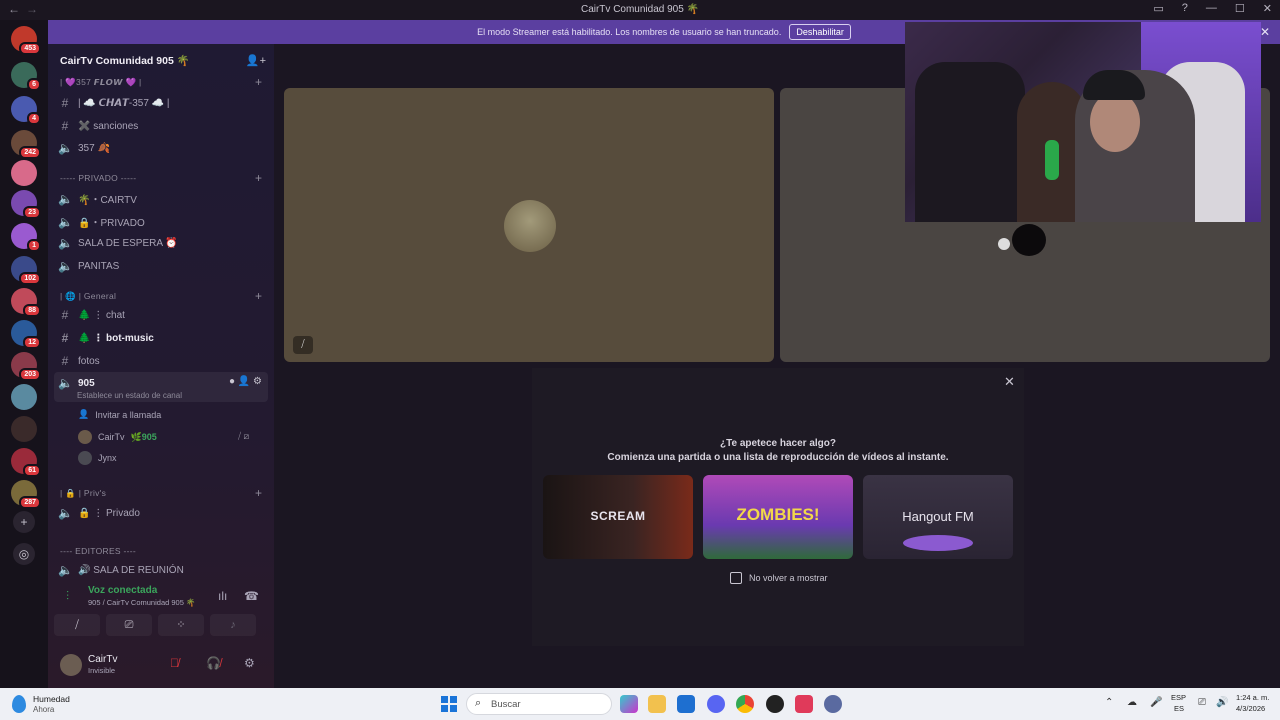 The height and width of the screenshot is (720, 1280). I want to click on speaker-icon: 🔈, so click(65, 570).